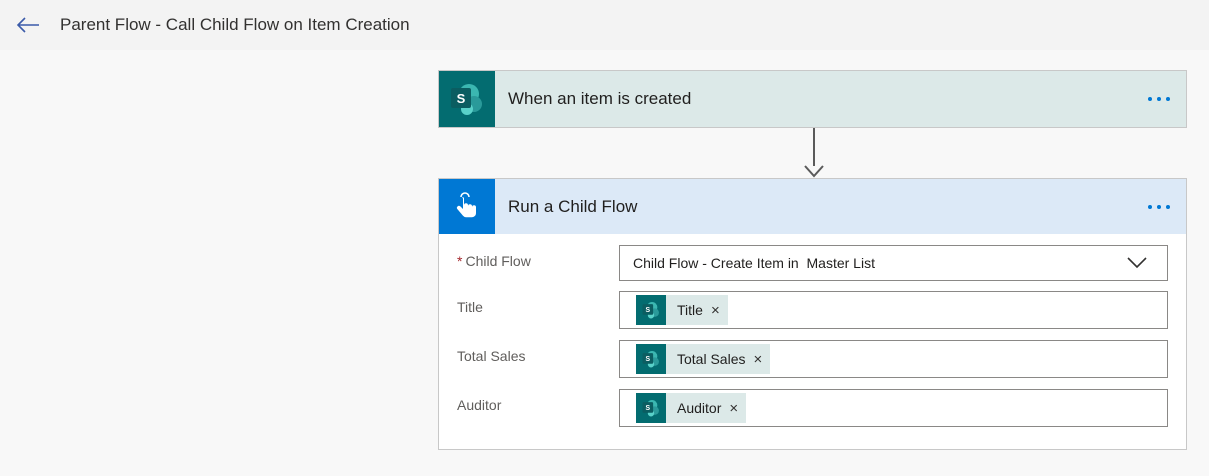  I want to click on trigger-card: S When an item is created, so click(812, 99).